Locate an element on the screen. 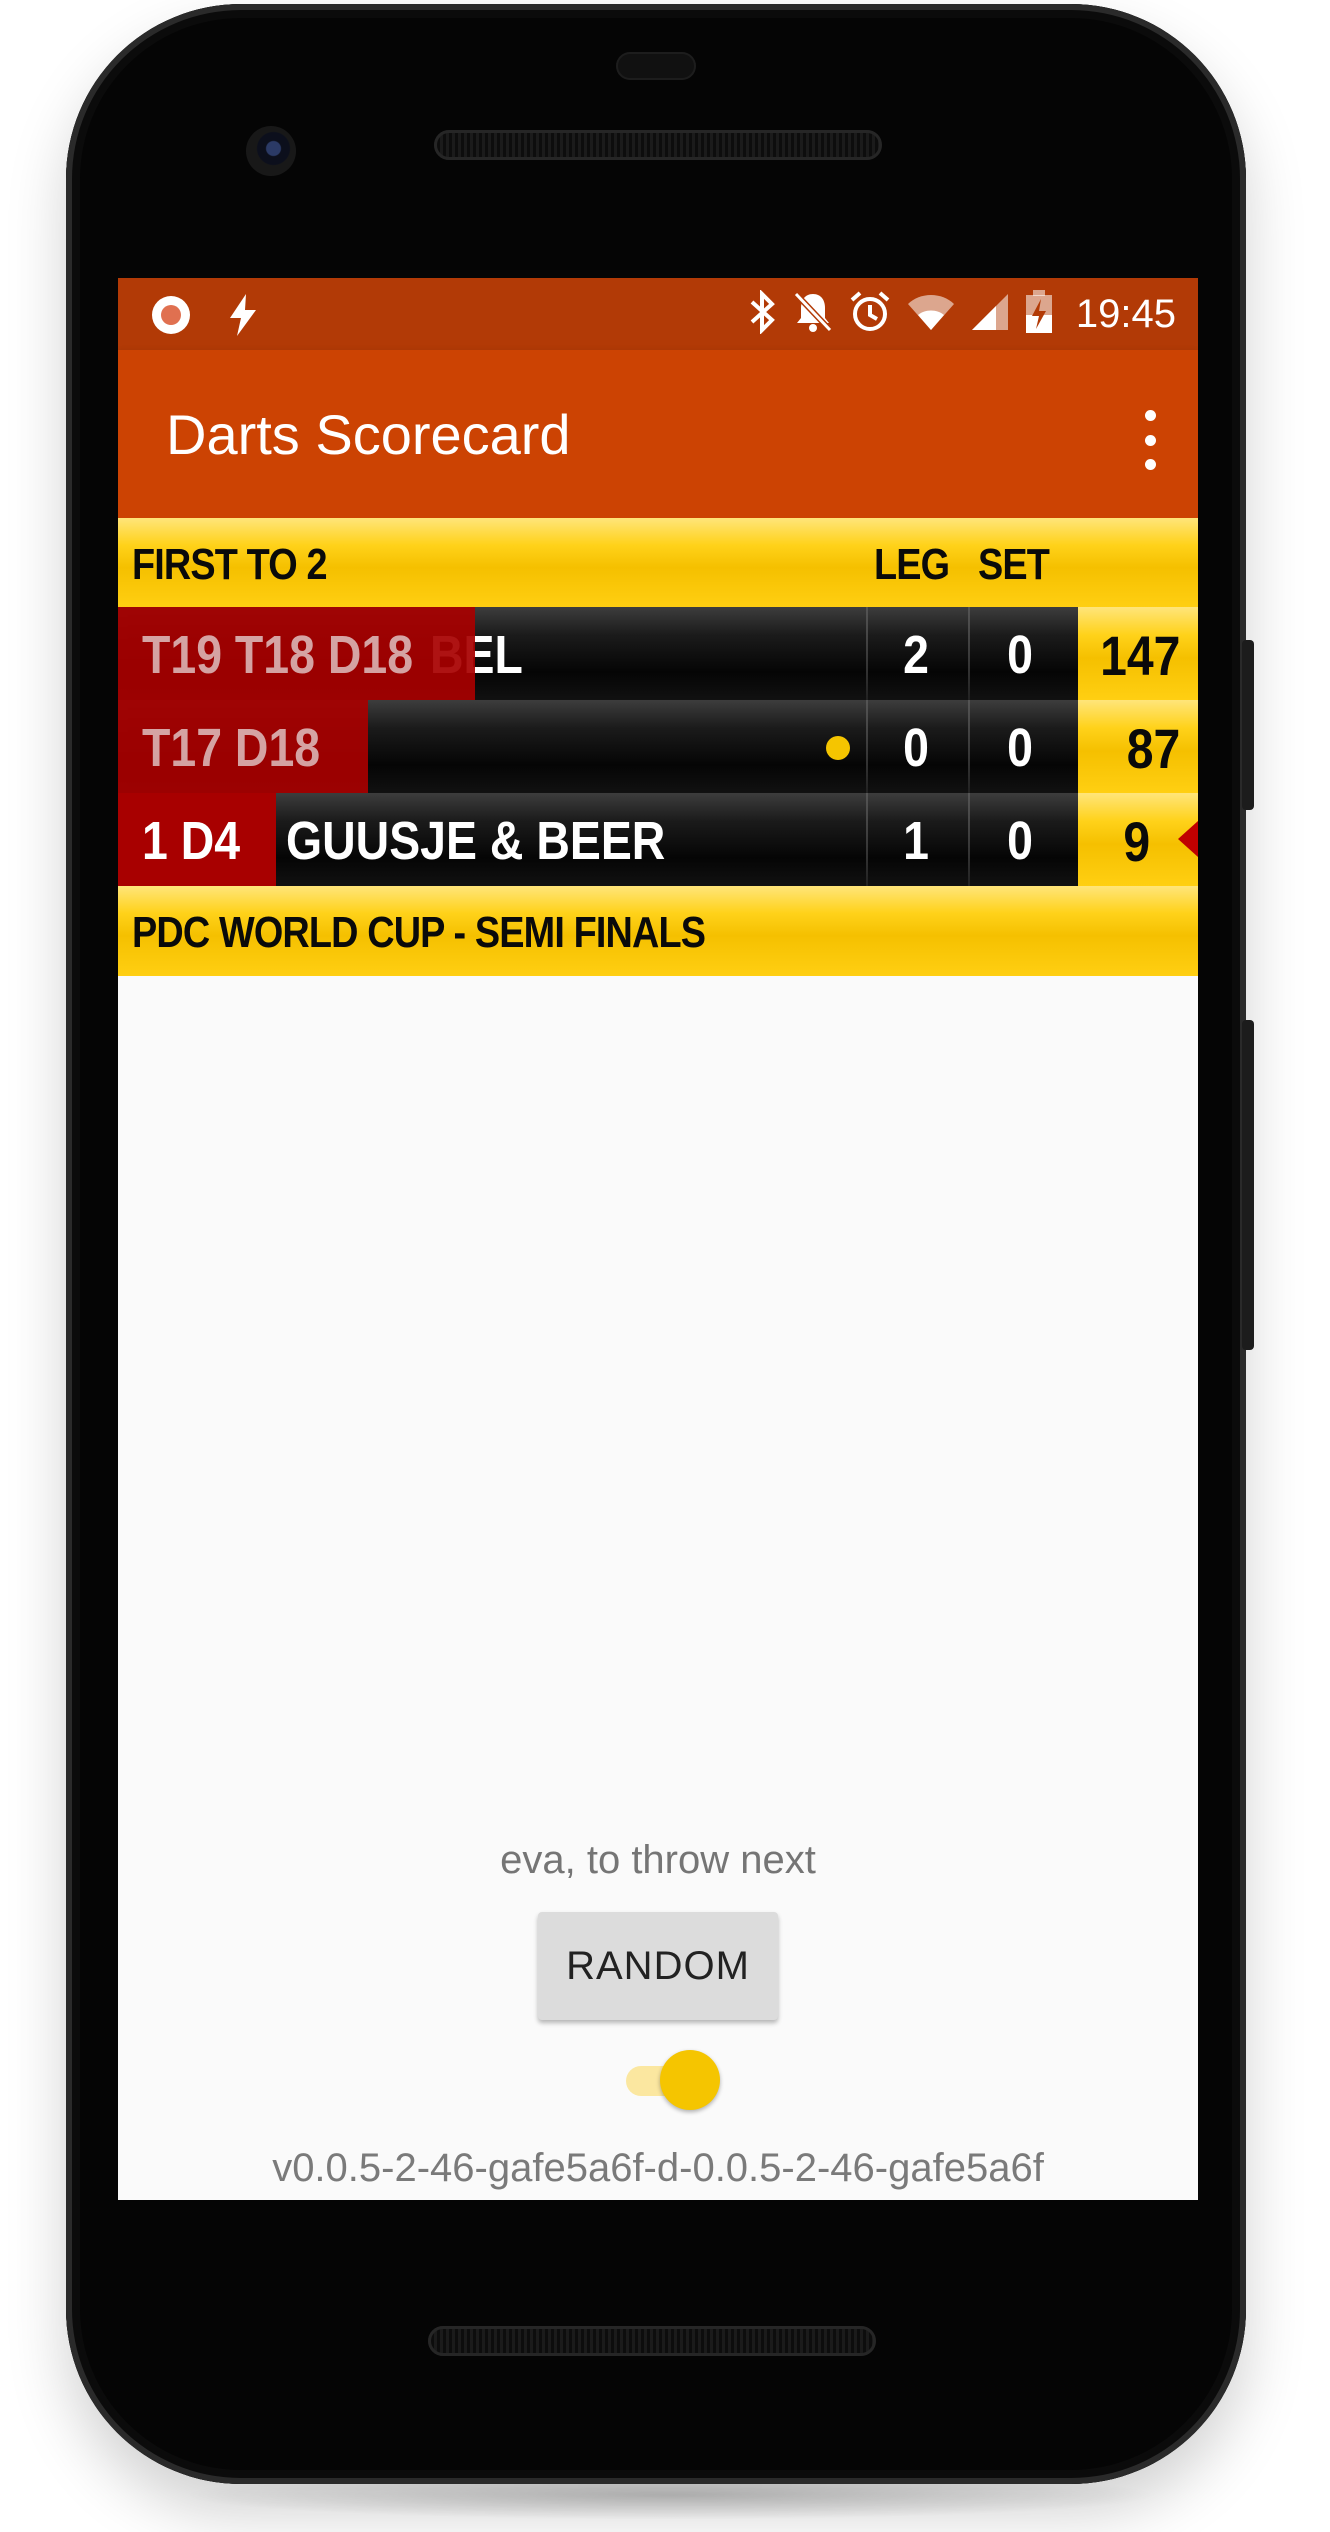  legs-value: 1 is located at coordinates (916, 841).